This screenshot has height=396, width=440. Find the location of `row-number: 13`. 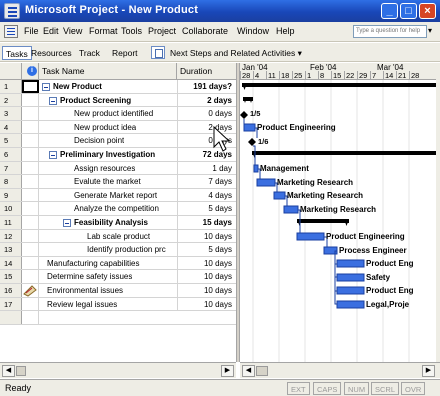

row-number: 13 is located at coordinates (11, 249).